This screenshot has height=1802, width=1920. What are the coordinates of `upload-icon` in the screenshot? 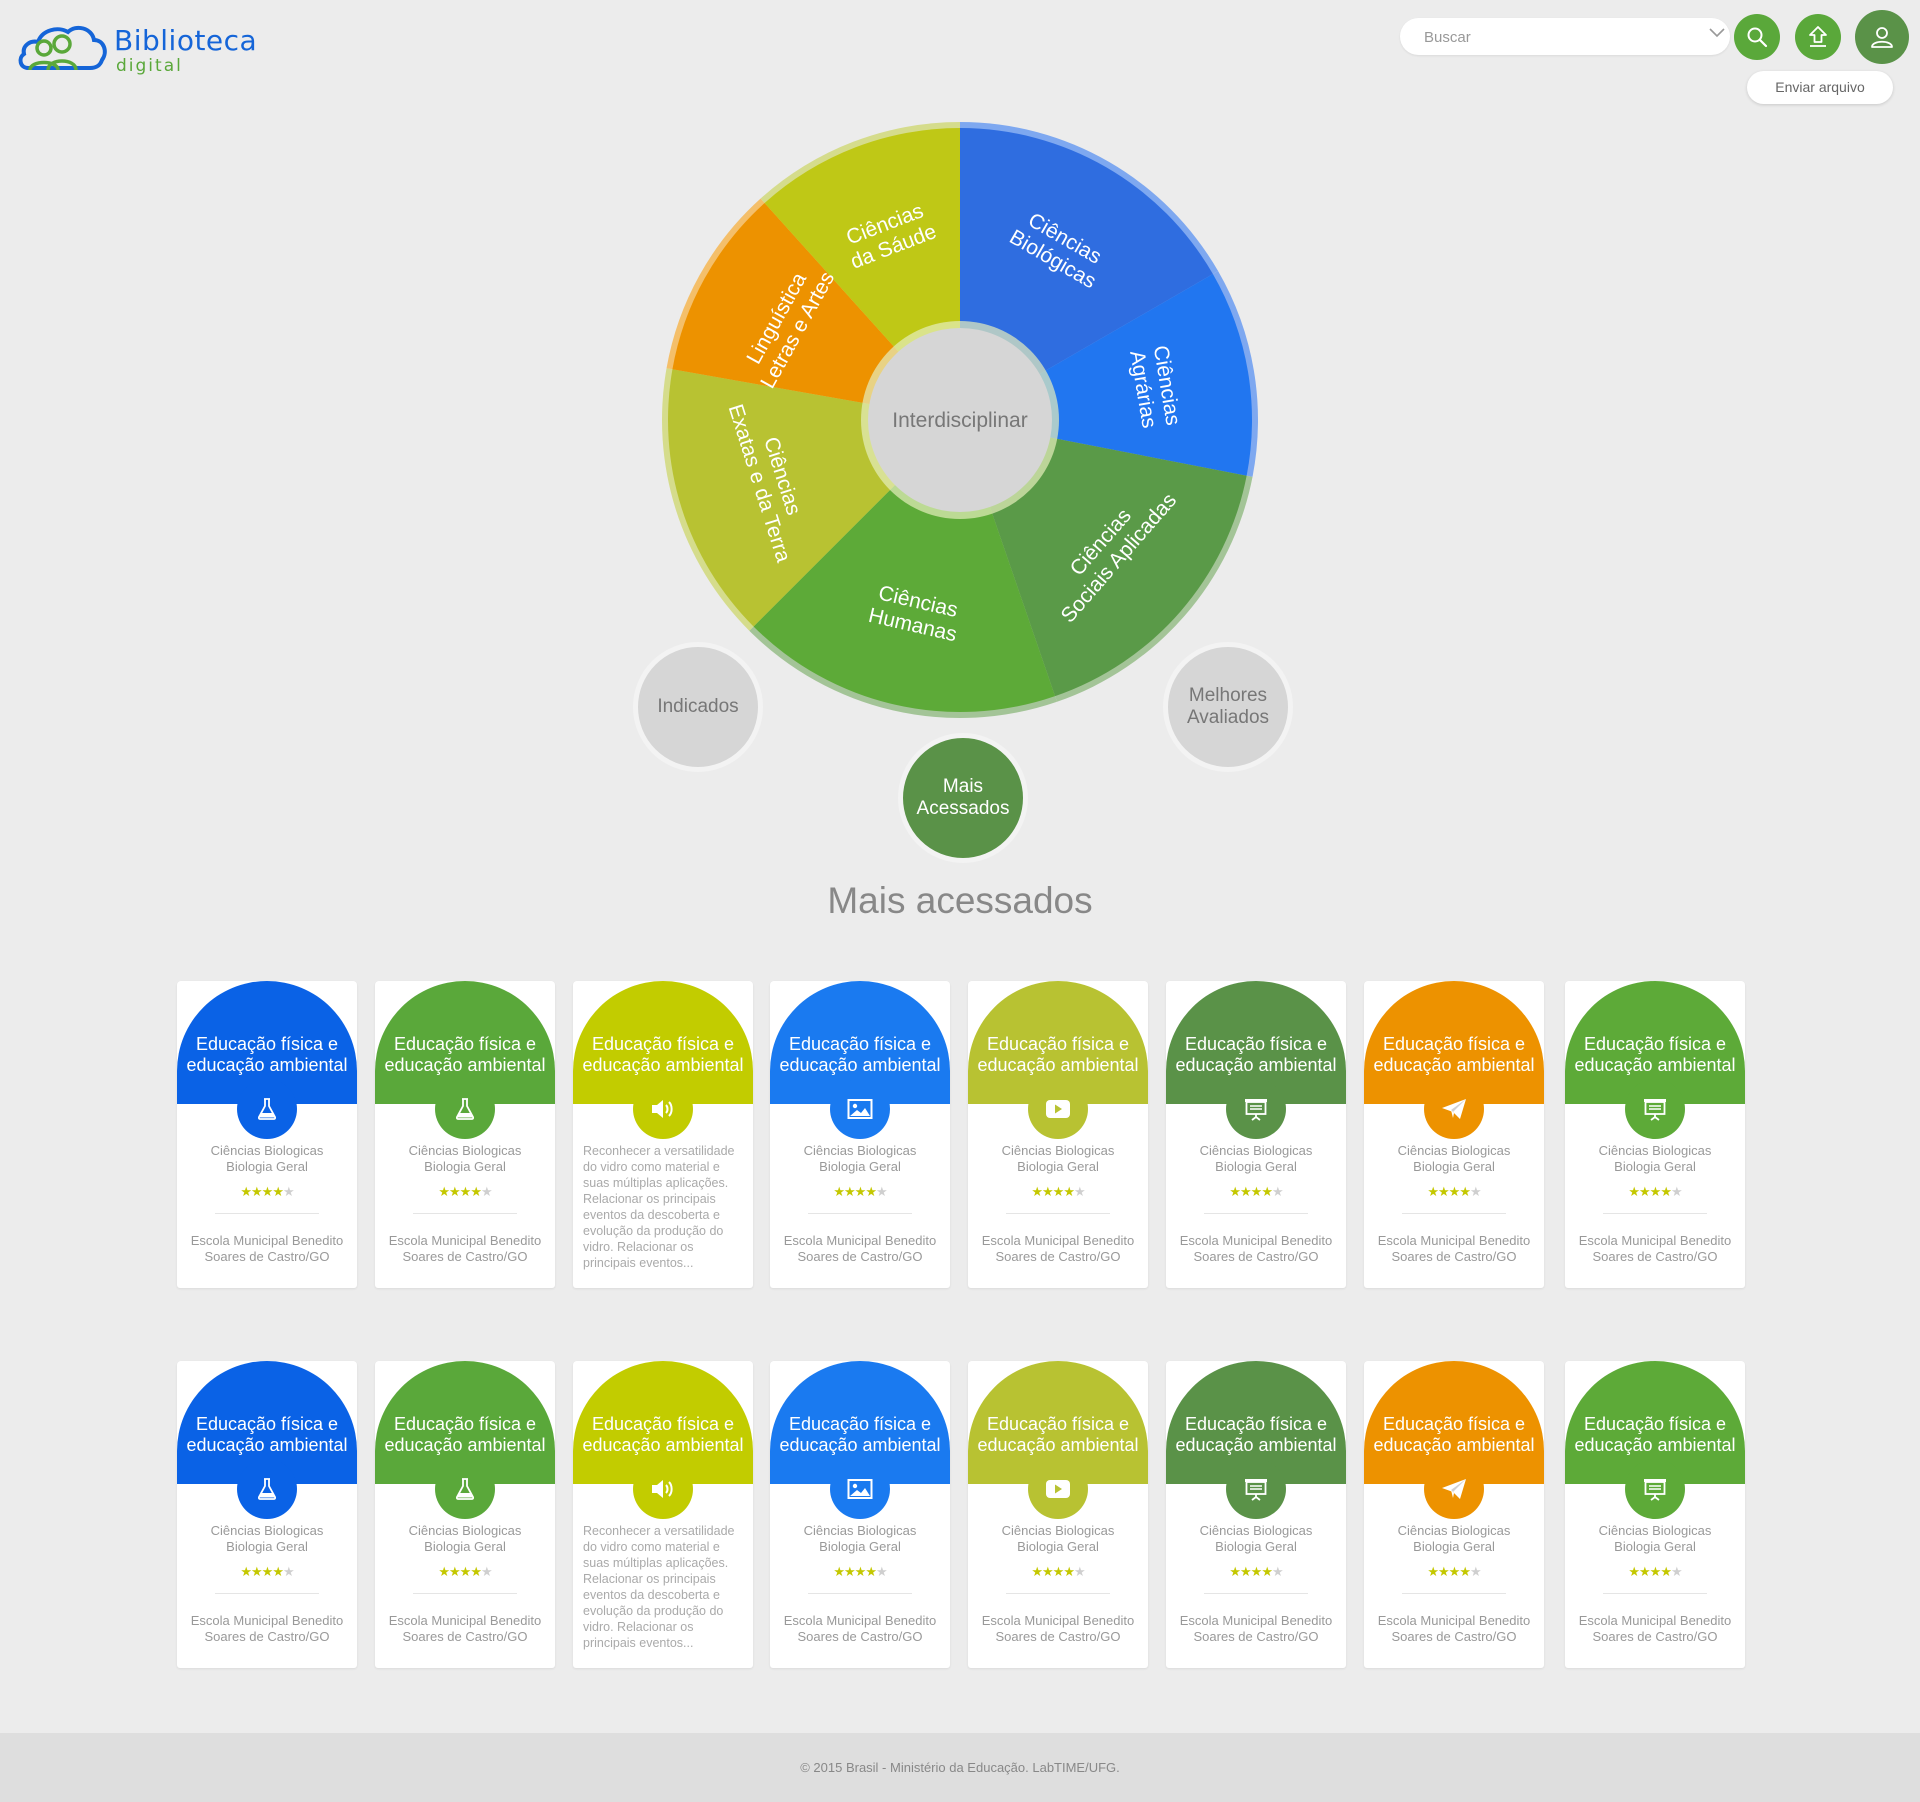 It's located at (1818, 36).